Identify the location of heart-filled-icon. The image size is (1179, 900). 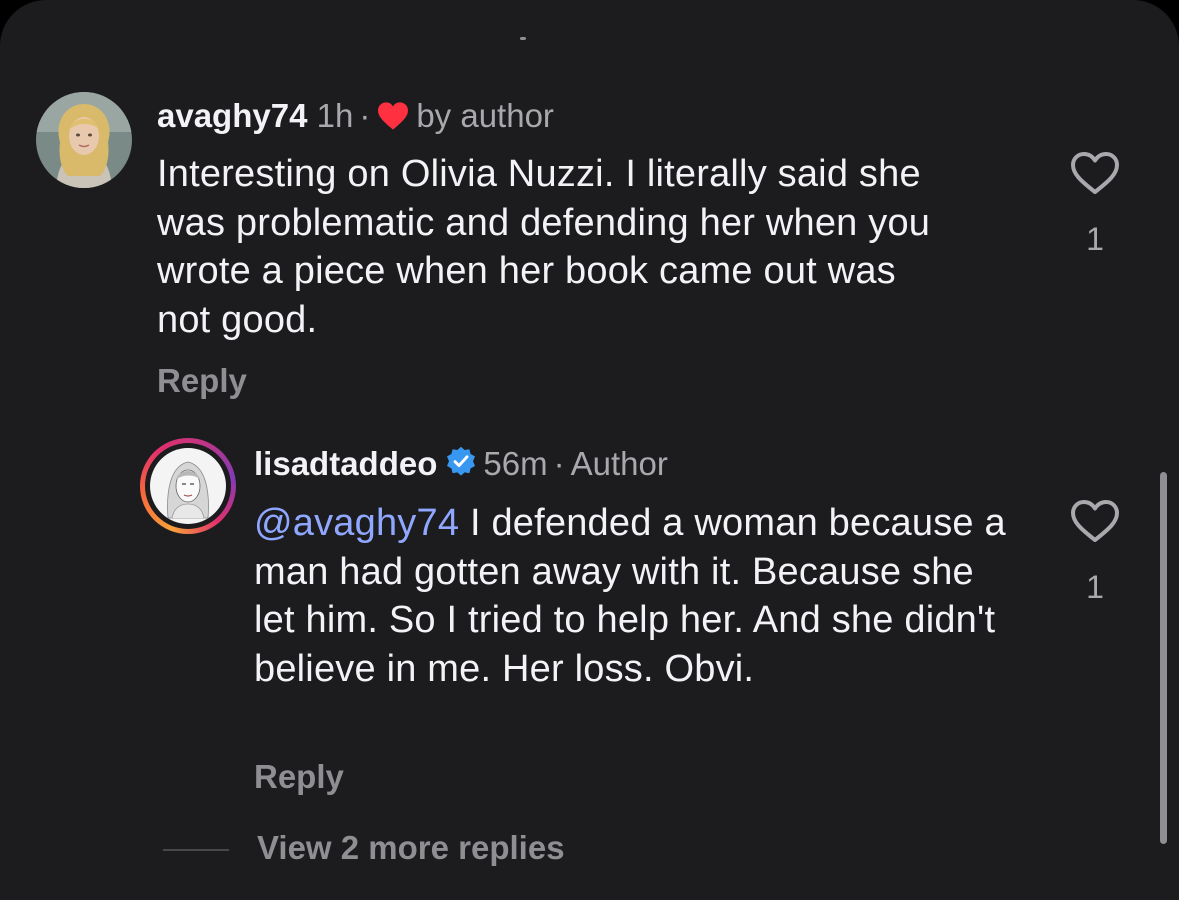
(393, 116).